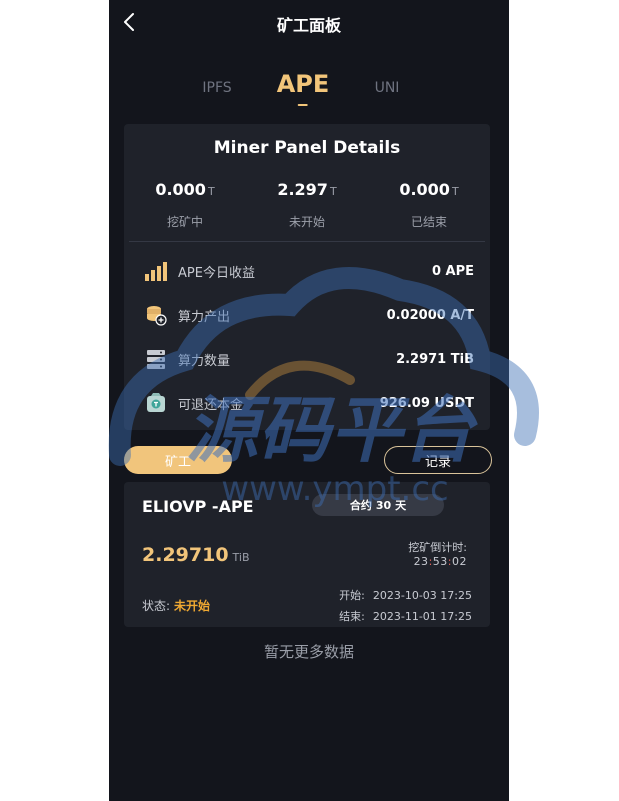 Image resolution: width=619 pixels, height=801 pixels. I want to click on tab-ape: APE, so click(303, 90).